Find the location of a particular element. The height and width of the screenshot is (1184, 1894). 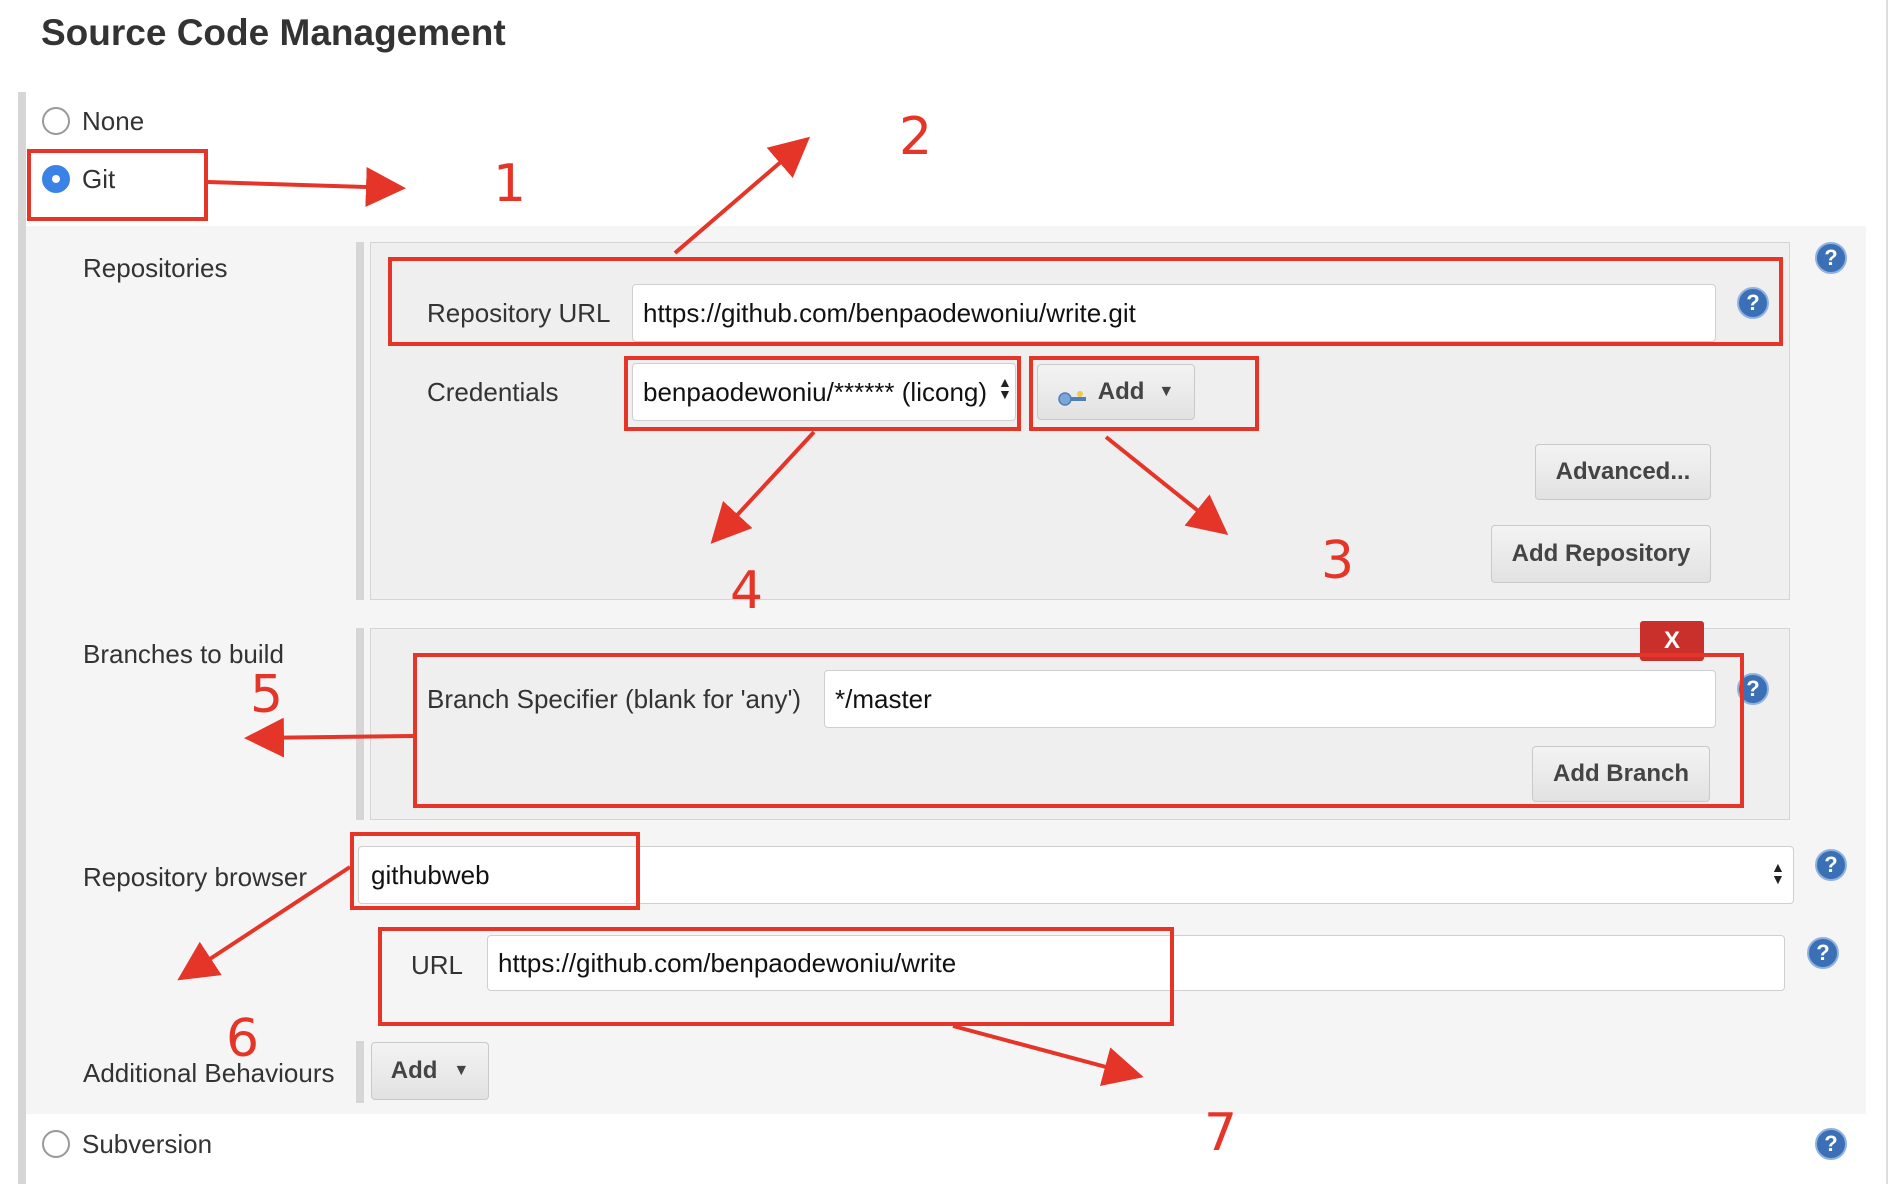

annotation-number-1: 1 is located at coordinates (510, 184).